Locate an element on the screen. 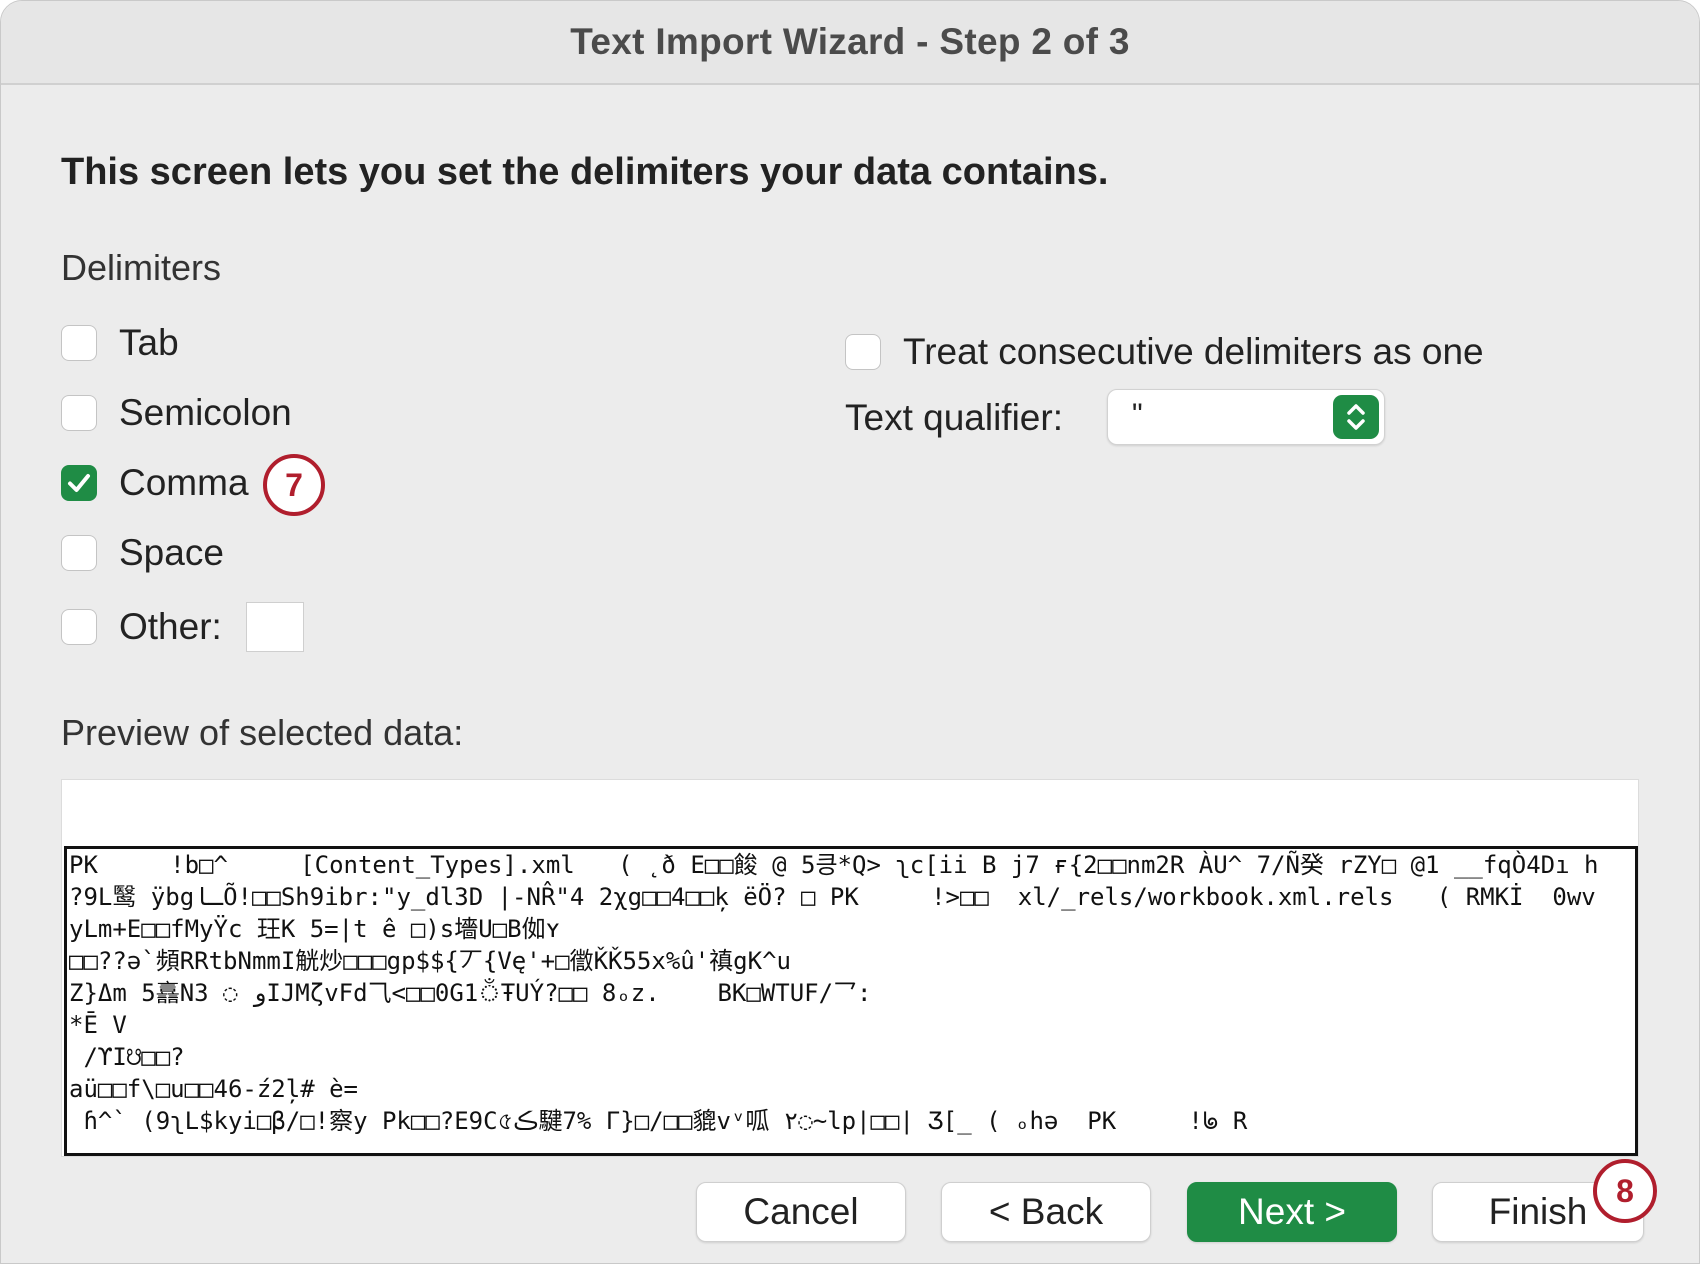 This screenshot has width=1700, height=1264. consecutive-option: Treat consecutive delimiters as one is located at coordinates (1164, 352).